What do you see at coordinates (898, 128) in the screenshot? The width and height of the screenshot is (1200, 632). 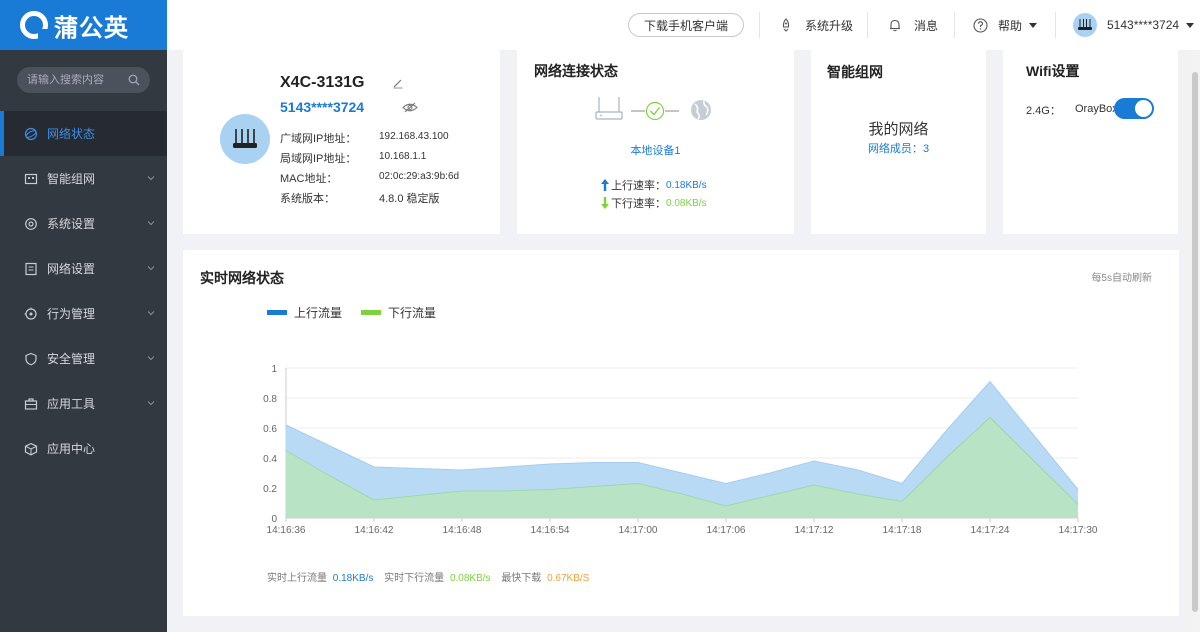 I see `network-name: 我的网络` at bounding box center [898, 128].